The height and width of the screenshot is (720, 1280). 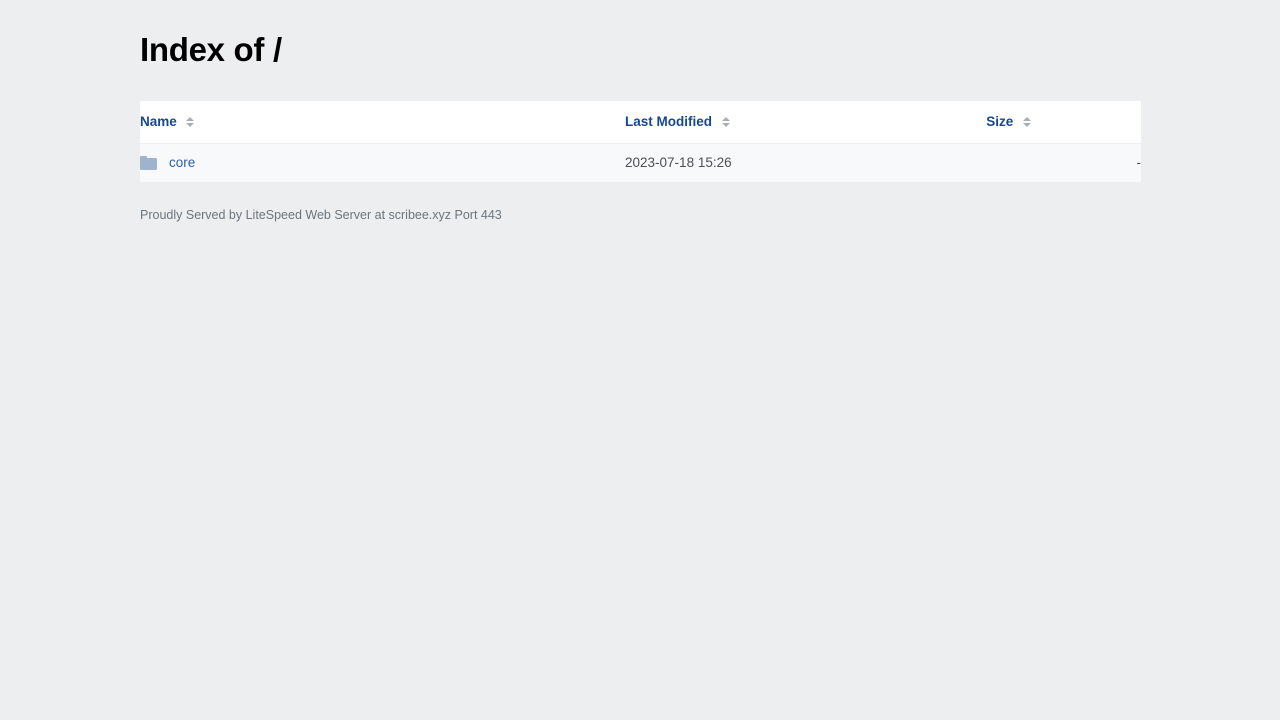 I want to click on folder-icon, so click(x=148, y=162).